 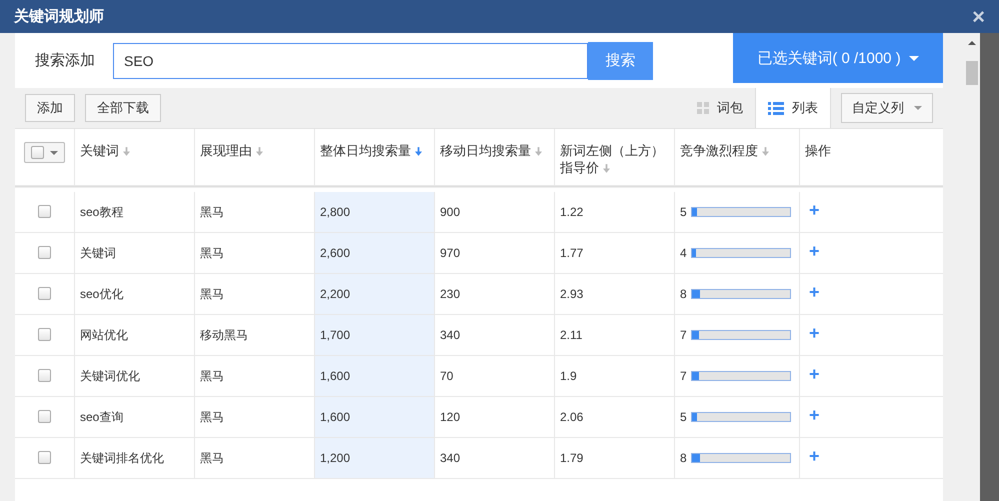 What do you see at coordinates (135, 417) in the screenshot?
I see `table-cell: seo查询` at bounding box center [135, 417].